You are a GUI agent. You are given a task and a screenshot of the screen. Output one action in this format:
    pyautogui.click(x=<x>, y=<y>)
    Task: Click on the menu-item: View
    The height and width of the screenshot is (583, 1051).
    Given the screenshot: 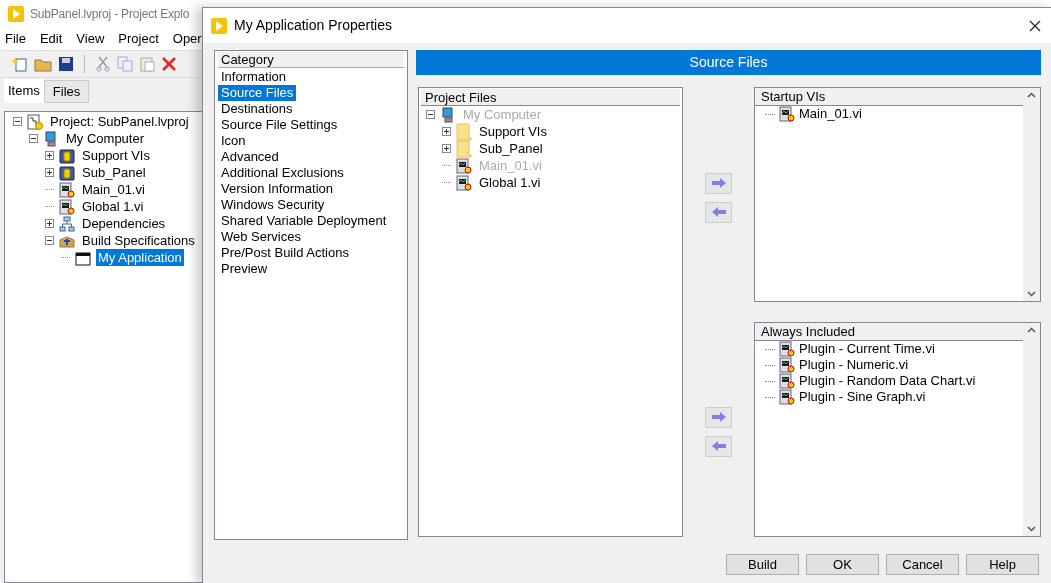 What is the action you would take?
    pyautogui.click(x=90, y=39)
    